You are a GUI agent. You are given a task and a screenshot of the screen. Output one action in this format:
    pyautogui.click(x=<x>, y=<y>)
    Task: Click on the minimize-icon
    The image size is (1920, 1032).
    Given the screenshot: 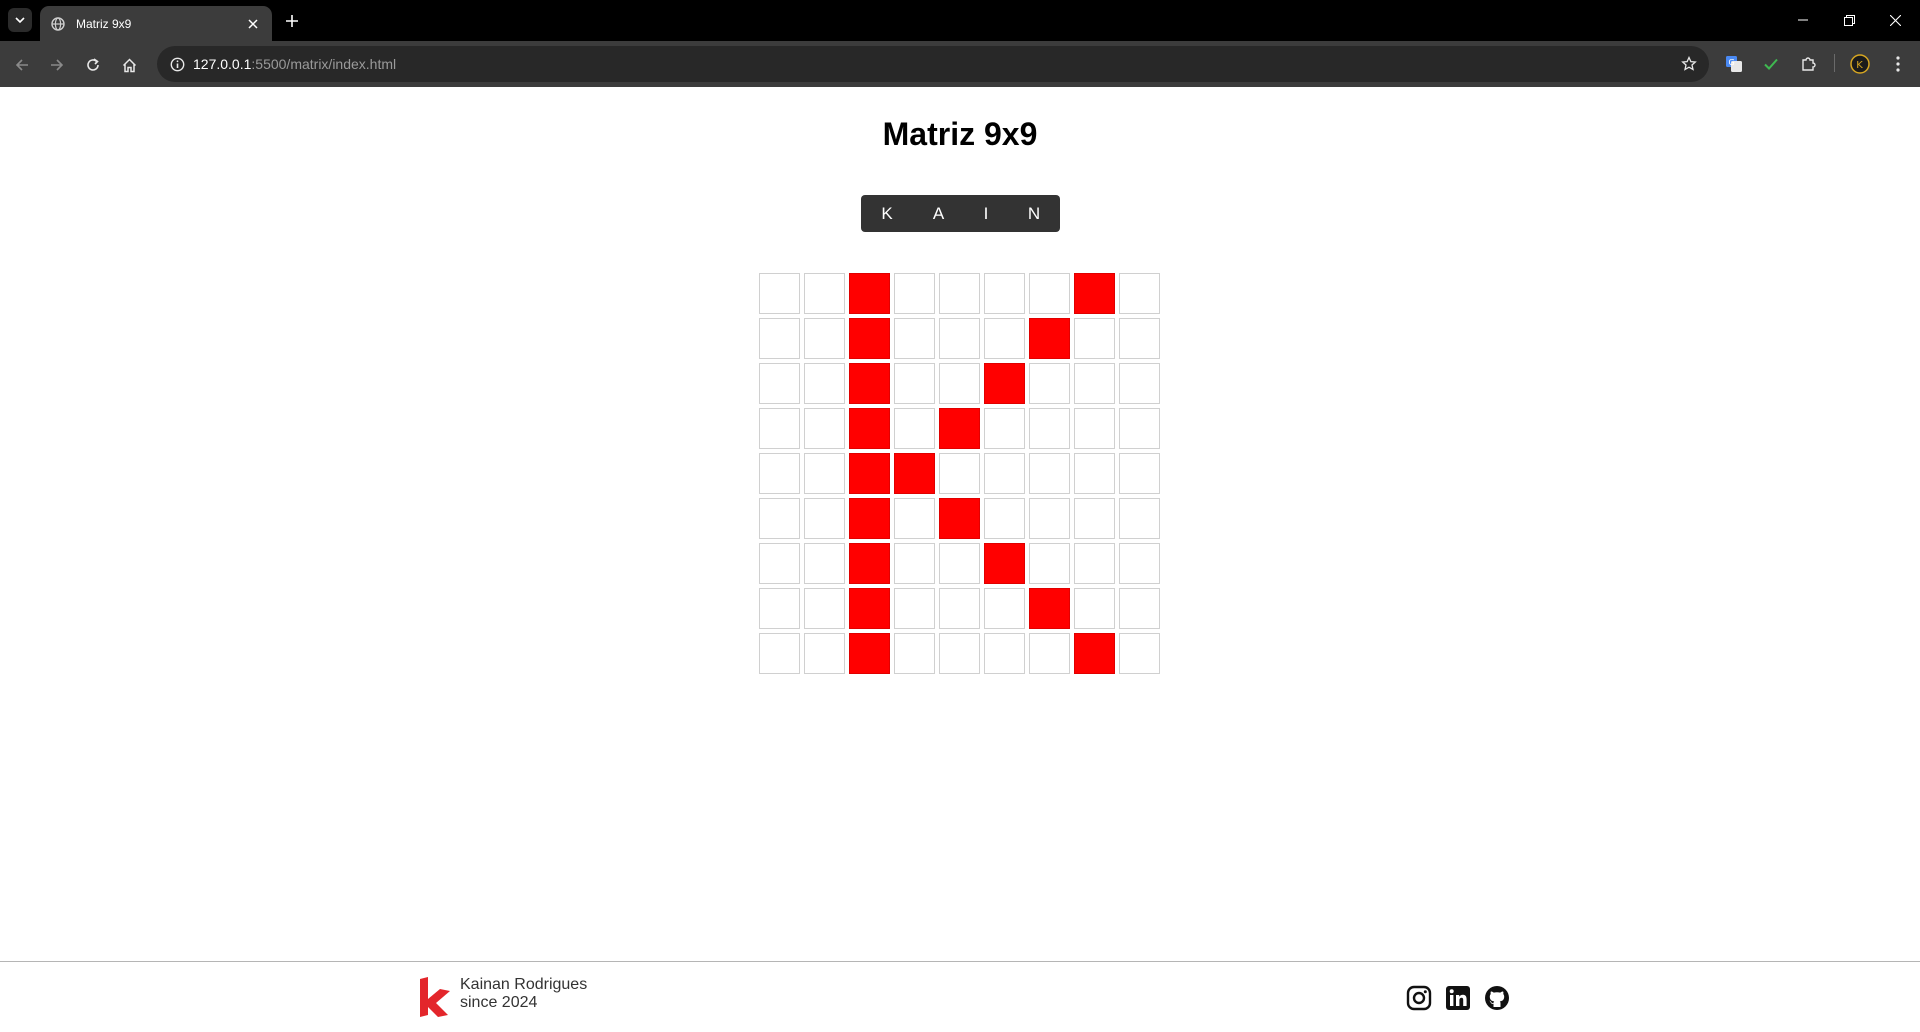 What is the action you would take?
    pyautogui.click(x=1803, y=20)
    